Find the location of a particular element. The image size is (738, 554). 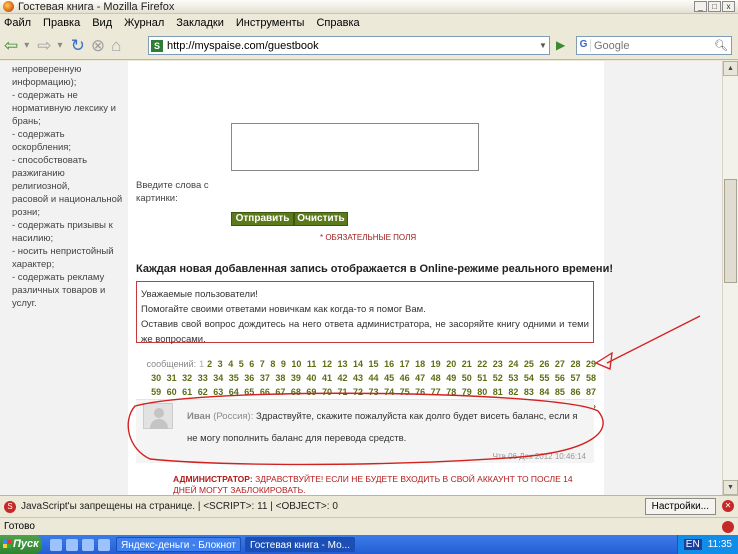

firefox-icon is located at coordinates (8, 6).